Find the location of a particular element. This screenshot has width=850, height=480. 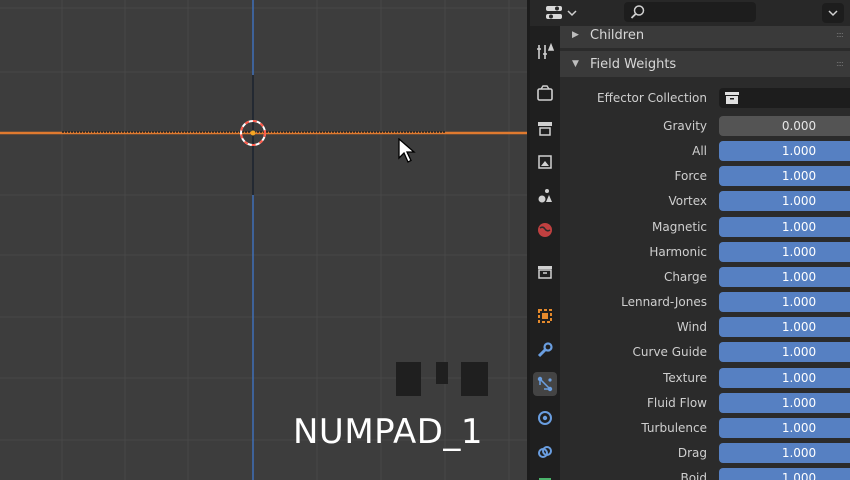

weight-label: Curve Guide is located at coordinates (669, 352).